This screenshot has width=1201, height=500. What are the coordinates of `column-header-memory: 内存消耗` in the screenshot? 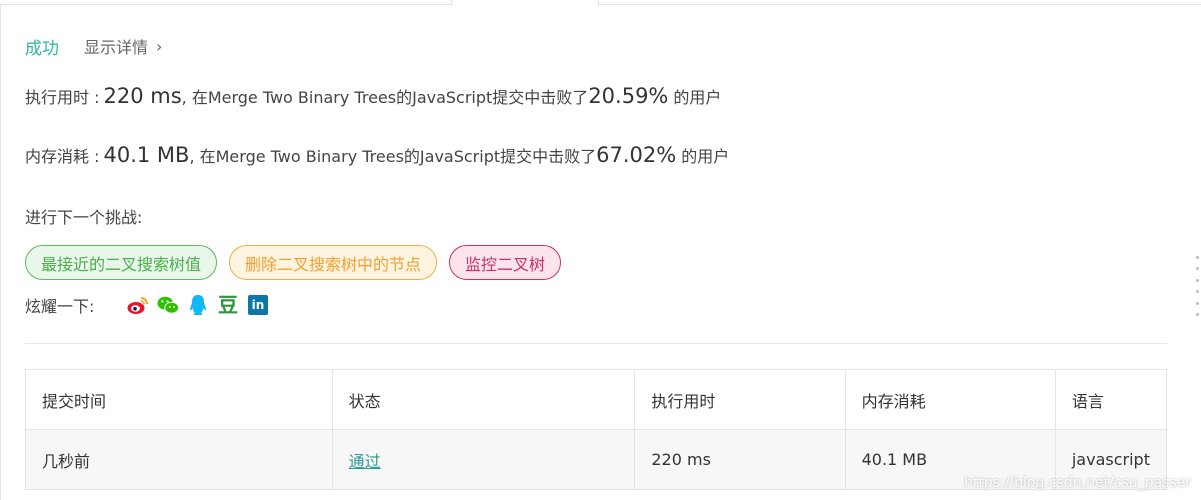 It's located at (950, 399).